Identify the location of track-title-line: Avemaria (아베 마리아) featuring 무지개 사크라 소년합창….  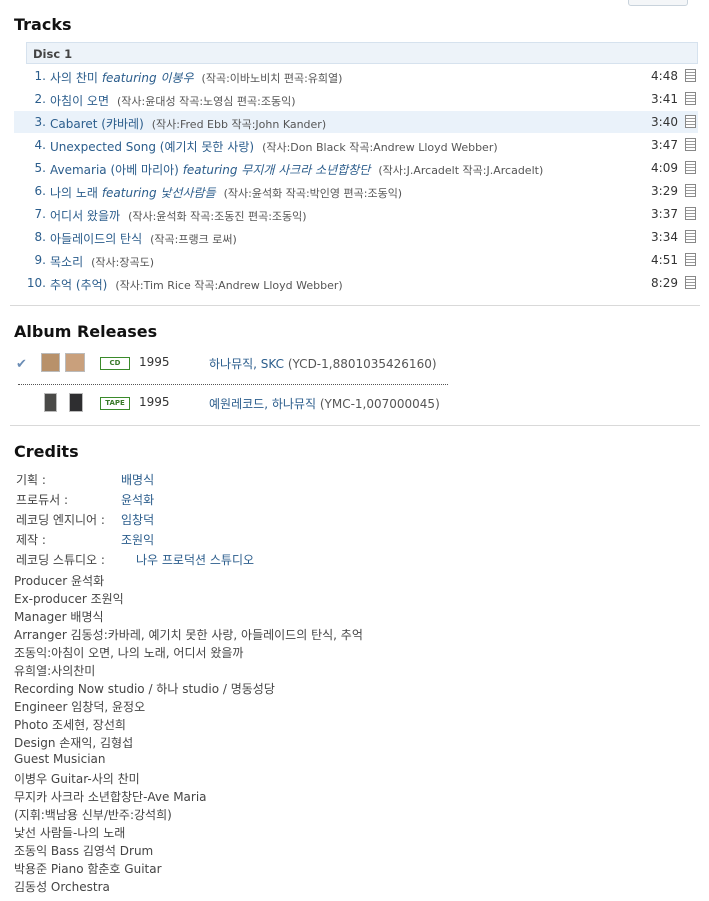
(296, 169).